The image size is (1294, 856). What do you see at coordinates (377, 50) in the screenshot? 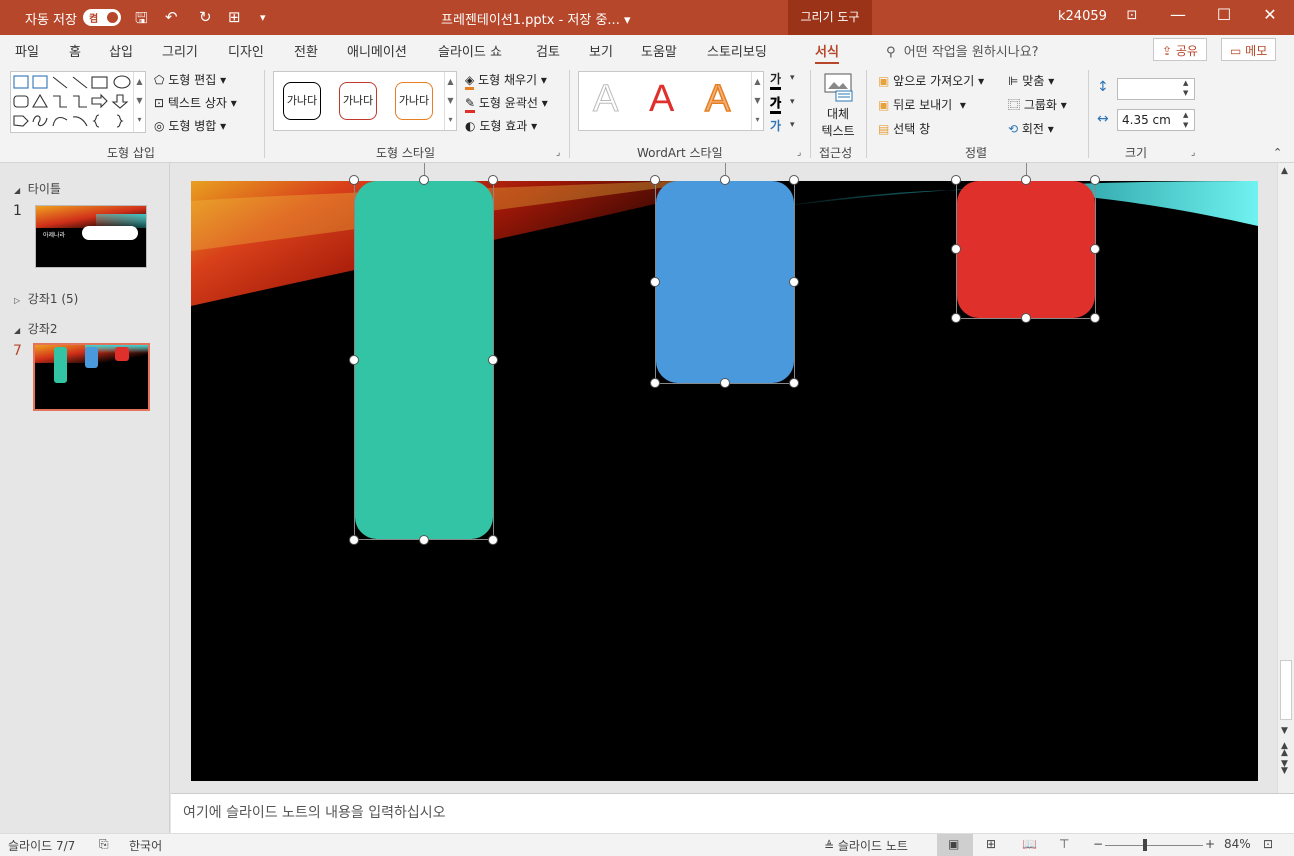
I see `tab-animations: 애니메이션` at bounding box center [377, 50].